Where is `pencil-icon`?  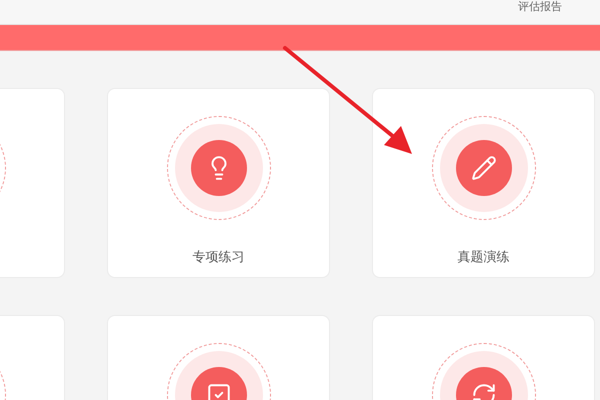
pencil-icon is located at coordinates (483, 168).